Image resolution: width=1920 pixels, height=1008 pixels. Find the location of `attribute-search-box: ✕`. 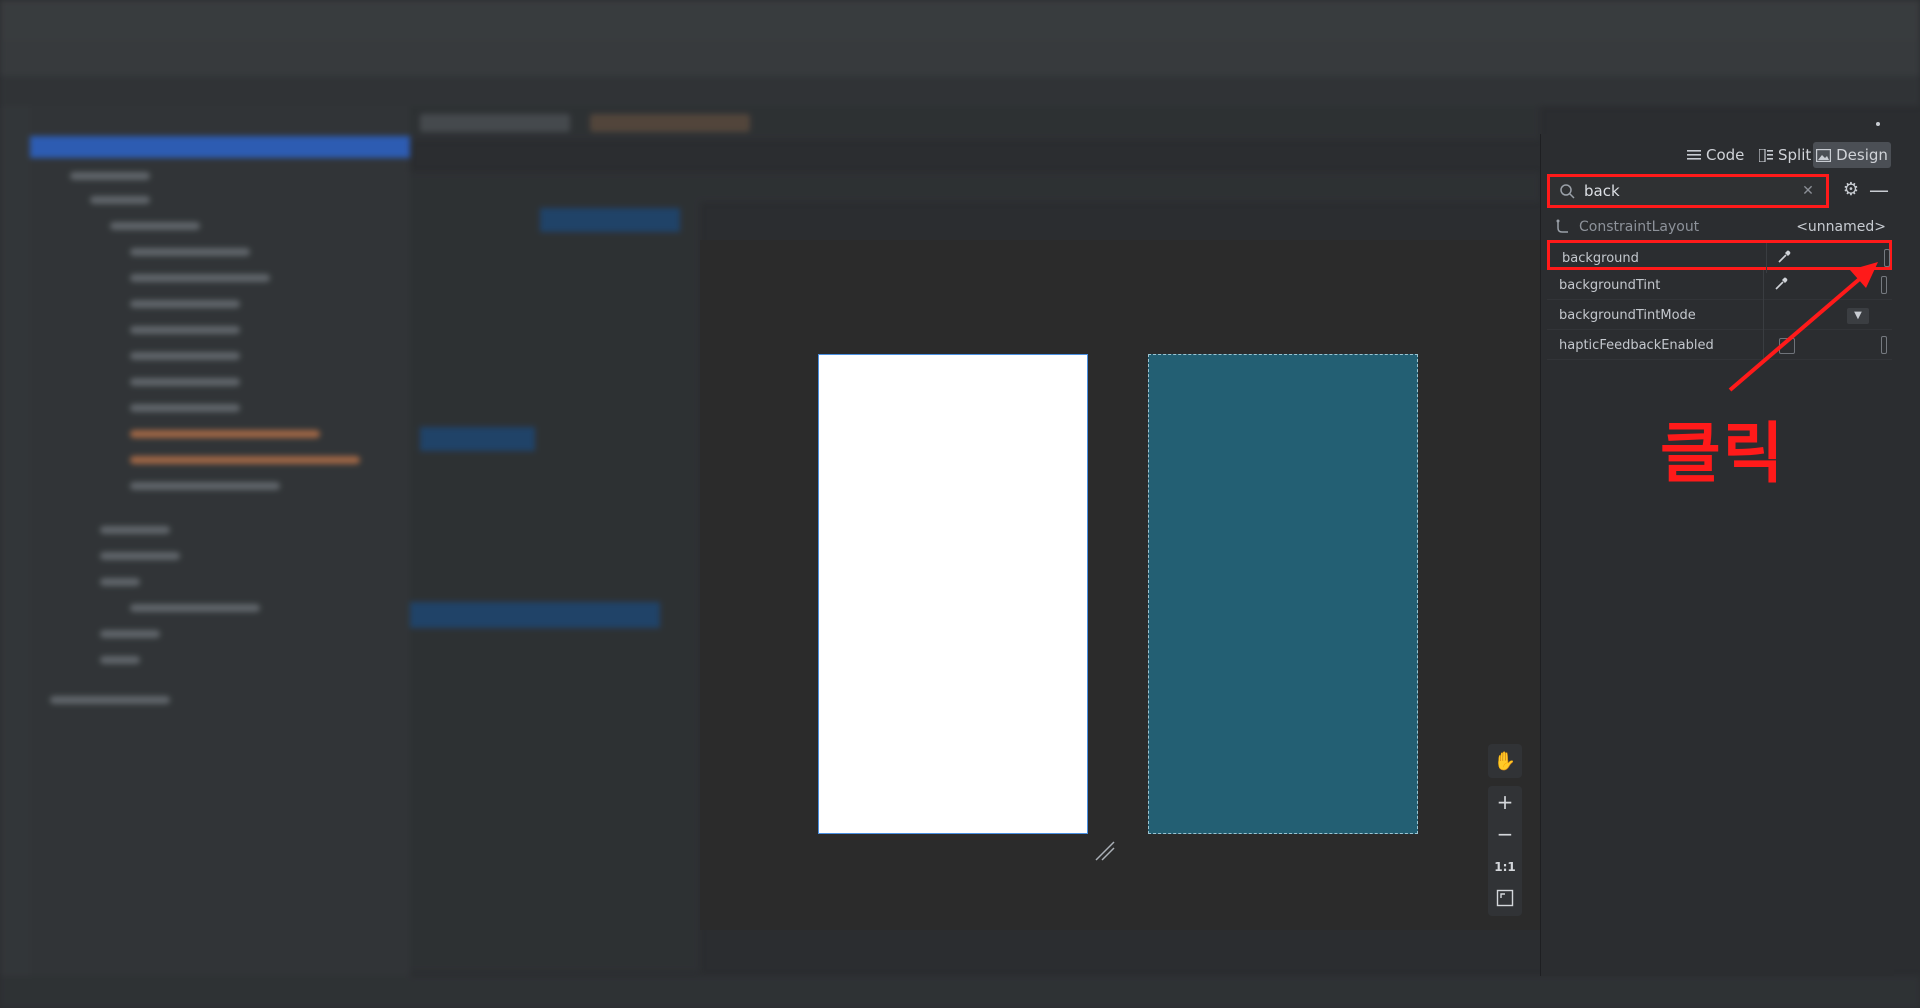

attribute-search-box: ✕ is located at coordinates (1688, 191).